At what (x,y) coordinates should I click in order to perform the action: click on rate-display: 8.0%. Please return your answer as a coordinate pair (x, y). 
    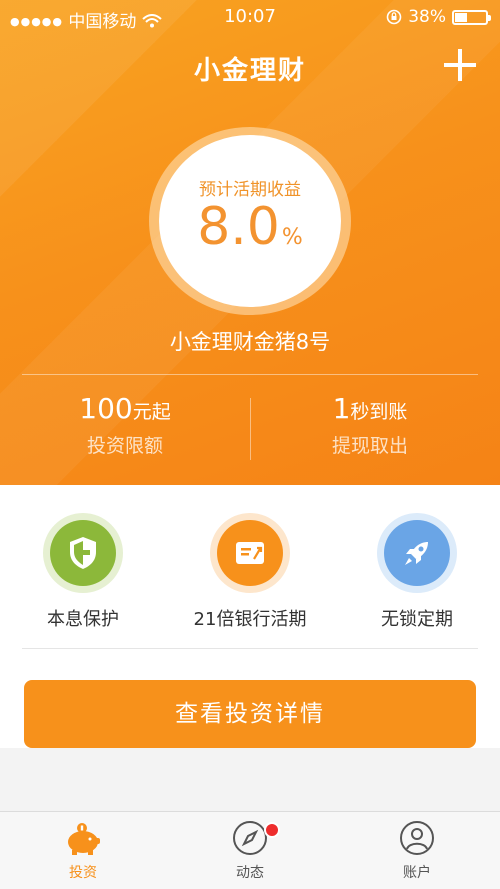
    Looking at the image, I should click on (250, 227).